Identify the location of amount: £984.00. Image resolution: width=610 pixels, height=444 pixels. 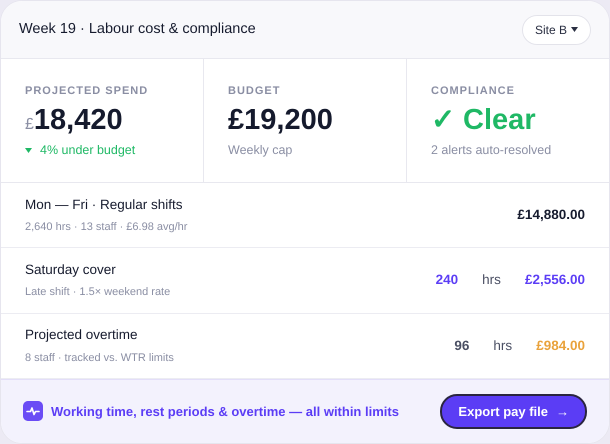
(560, 345).